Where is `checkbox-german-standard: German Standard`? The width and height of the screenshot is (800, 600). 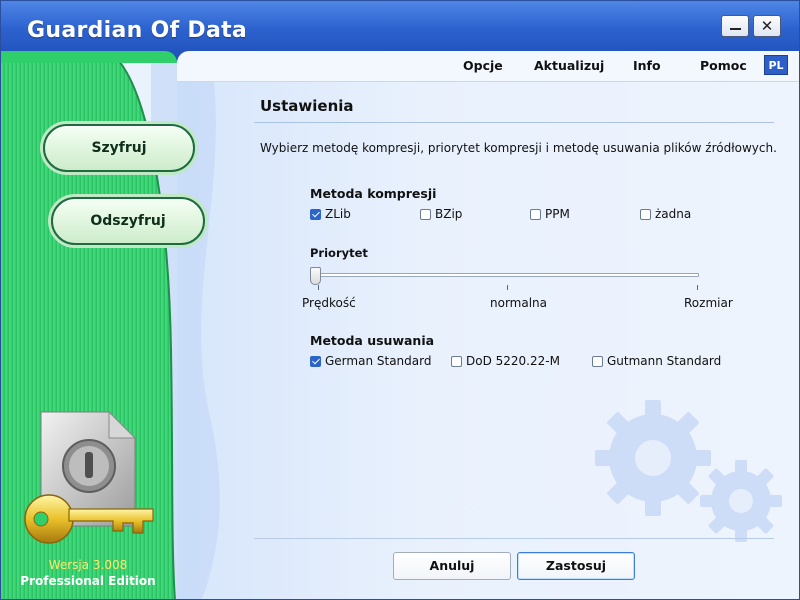 checkbox-german-standard: German Standard is located at coordinates (370, 361).